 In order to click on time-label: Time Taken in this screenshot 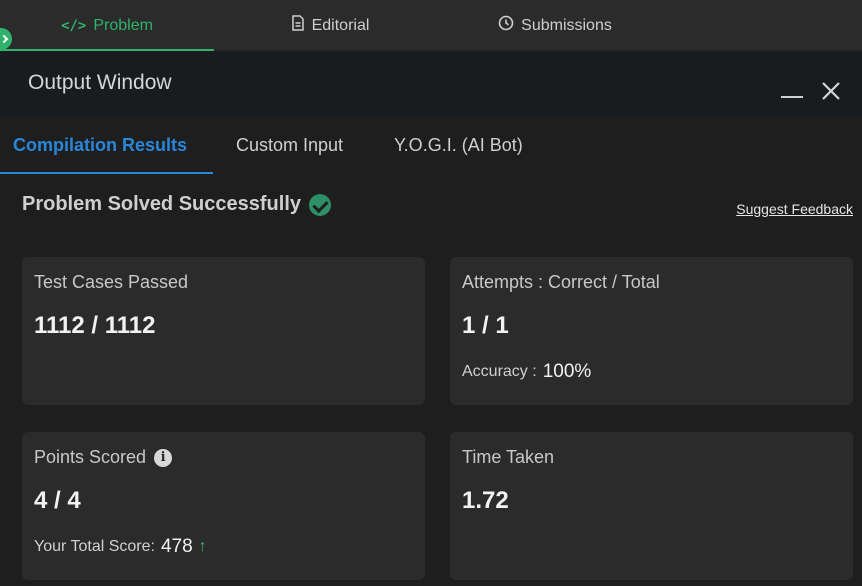, I will do `click(508, 457)`.